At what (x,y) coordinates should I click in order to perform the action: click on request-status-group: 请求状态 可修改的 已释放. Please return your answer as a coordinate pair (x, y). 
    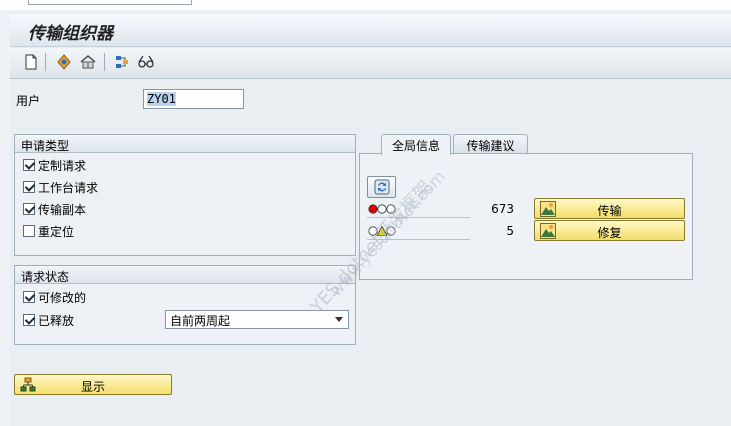
    Looking at the image, I should click on (185, 305).